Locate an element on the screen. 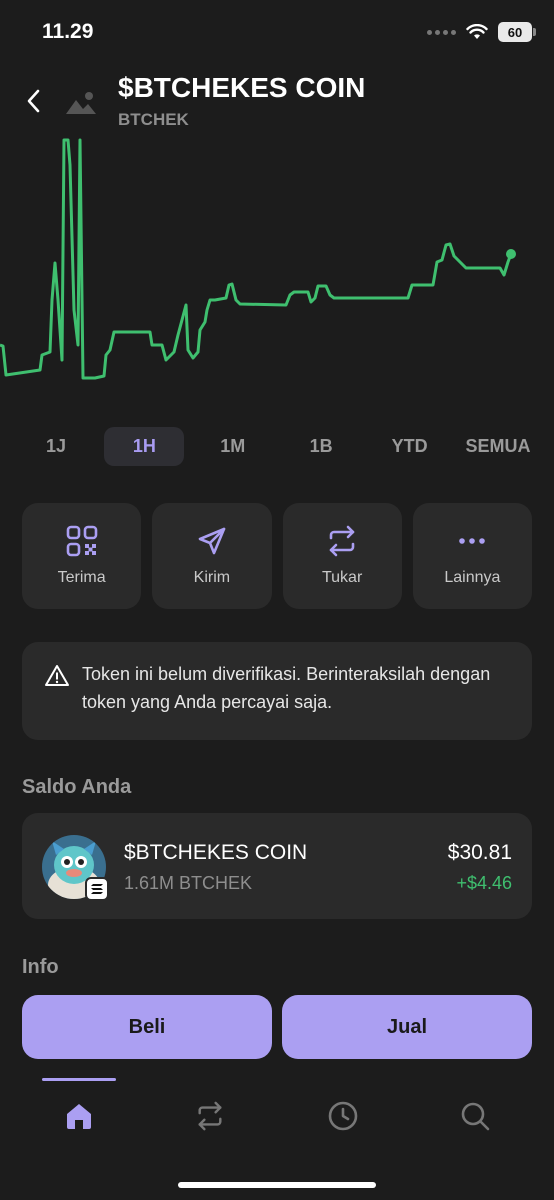 The height and width of the screenshot is (1200, 554). token-header: $BTCHEKES COIN BTCHEK is located at coordinates (277, 102).